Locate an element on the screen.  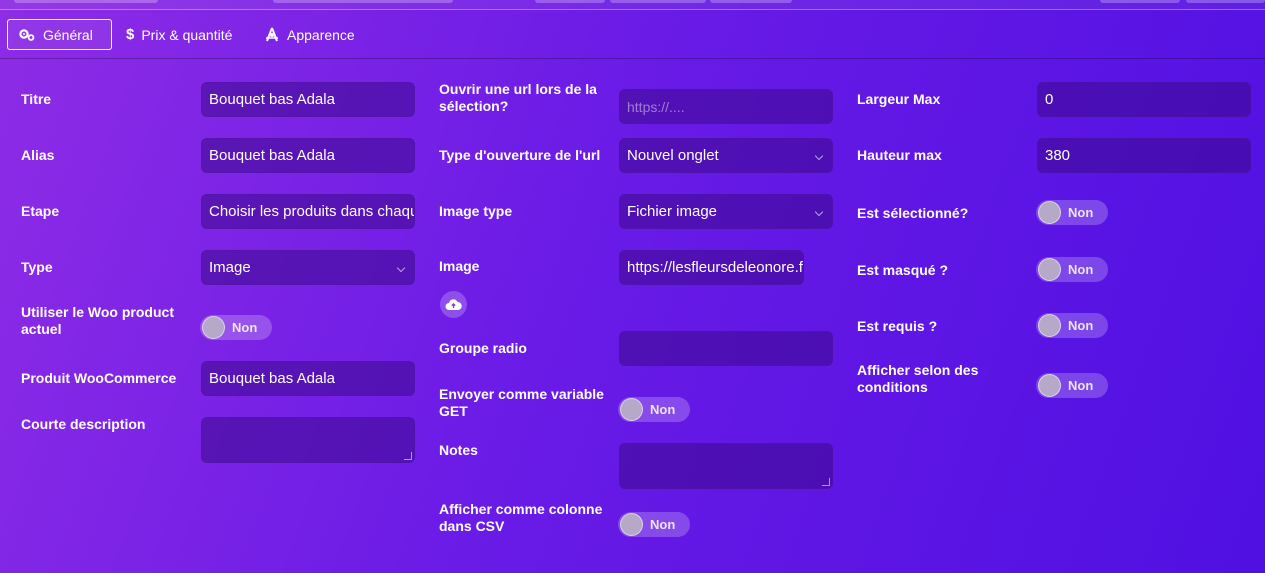
requis-label: Est requis ? is located at coordinates (897, 326).